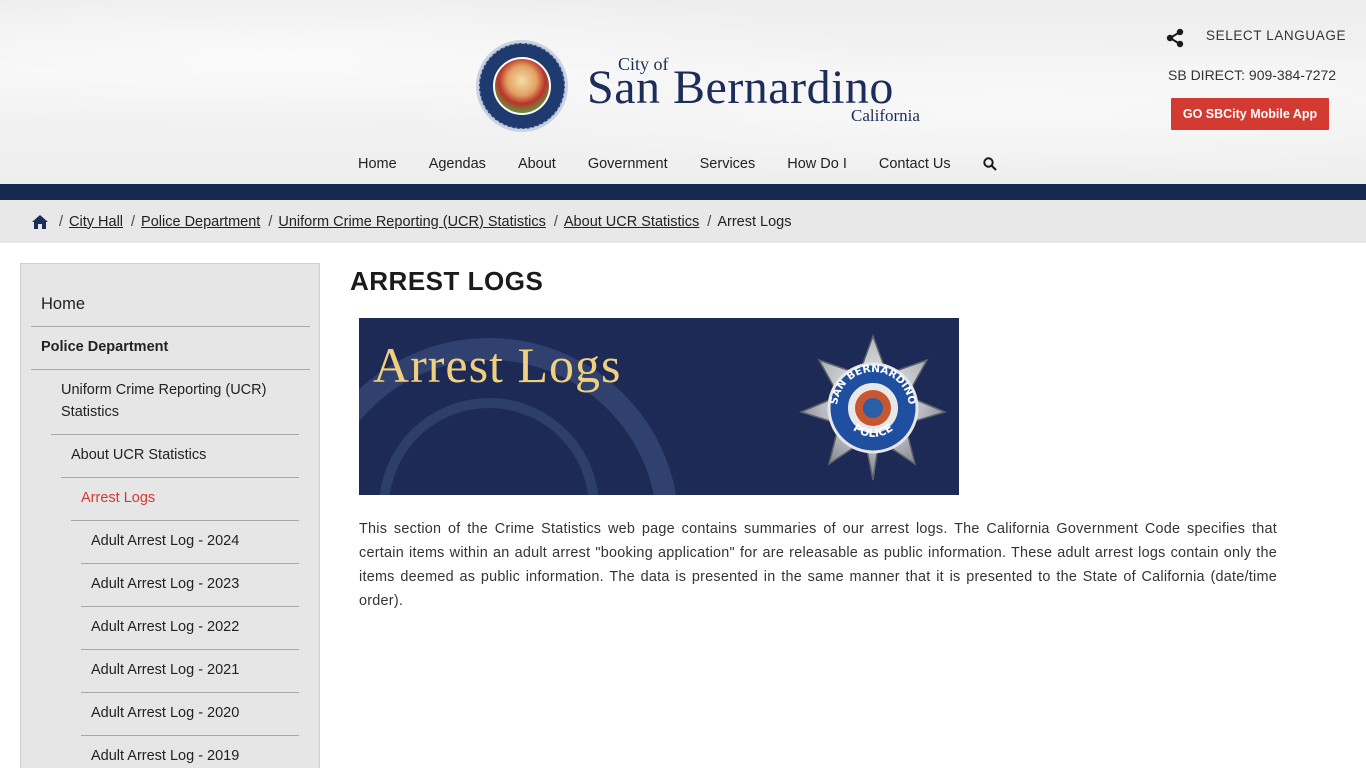 The width and height of the screenshot is (1366, 768). Describe the element at coordinates (377, 164) in the screenshot. I see `nav-home: Home` at that location.